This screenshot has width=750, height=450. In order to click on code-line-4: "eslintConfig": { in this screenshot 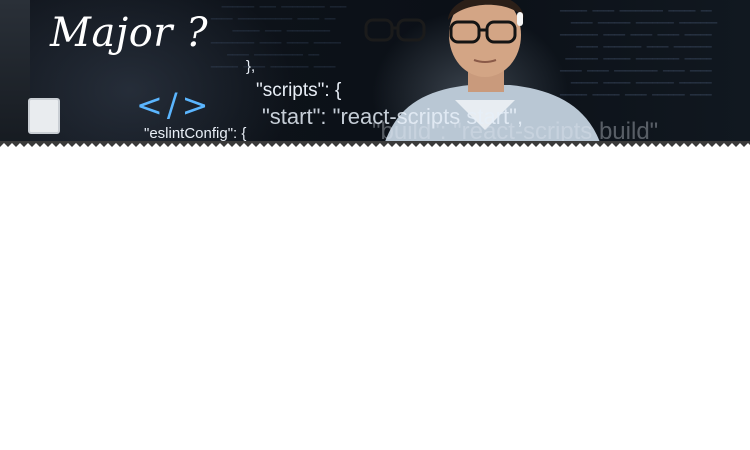, I will do `click(195, 133)`.